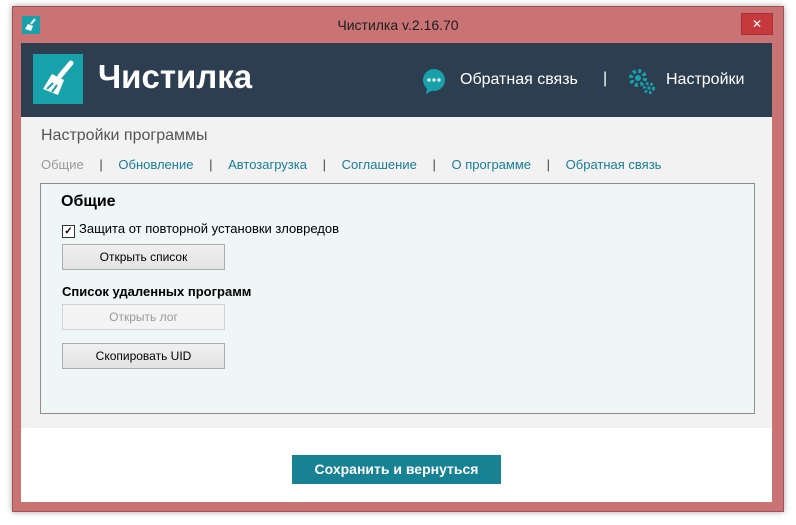  Describe the element at coordinates (143, 356) in the screenshot. I see `copy-uid-button: Скопировать UID` at that location.